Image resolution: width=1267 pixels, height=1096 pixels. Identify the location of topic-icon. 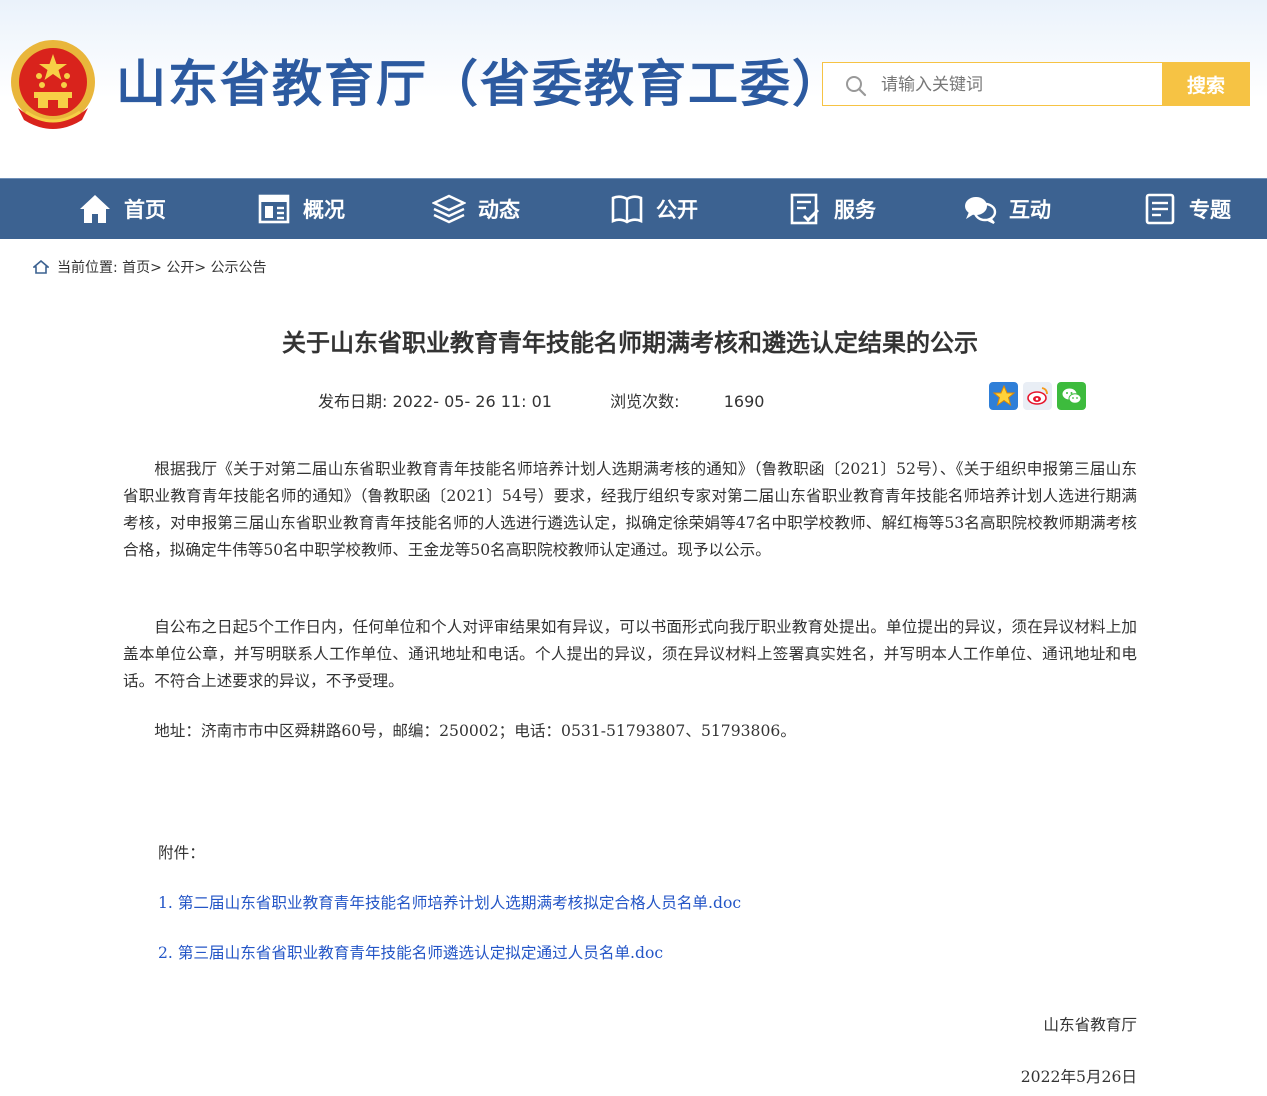
(1160, 209).